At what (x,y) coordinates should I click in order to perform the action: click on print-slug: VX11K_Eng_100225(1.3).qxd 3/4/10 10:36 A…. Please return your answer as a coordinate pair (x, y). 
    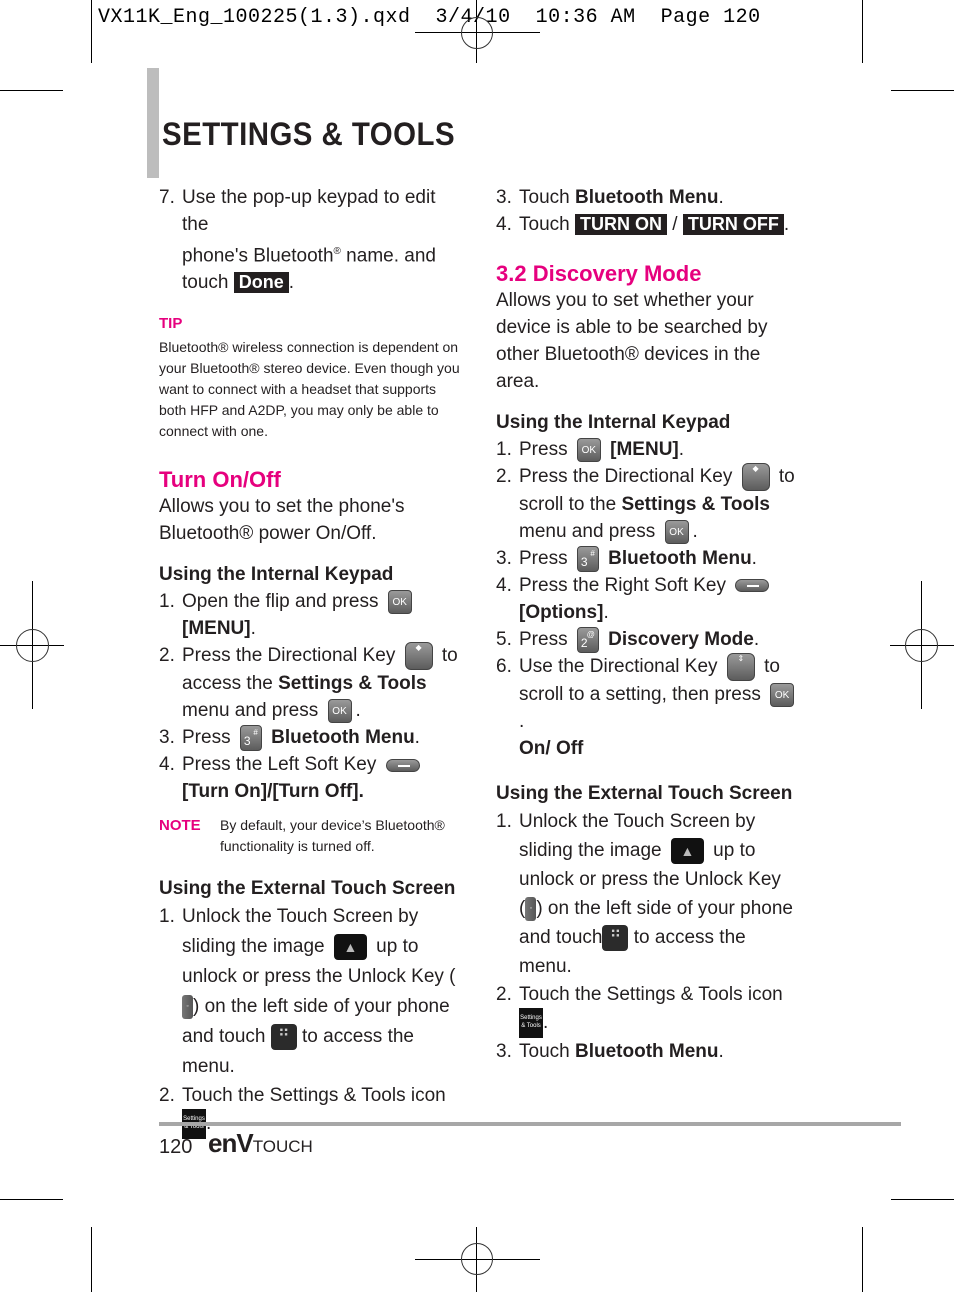
    Looking at the image, I should click on (429, 17).